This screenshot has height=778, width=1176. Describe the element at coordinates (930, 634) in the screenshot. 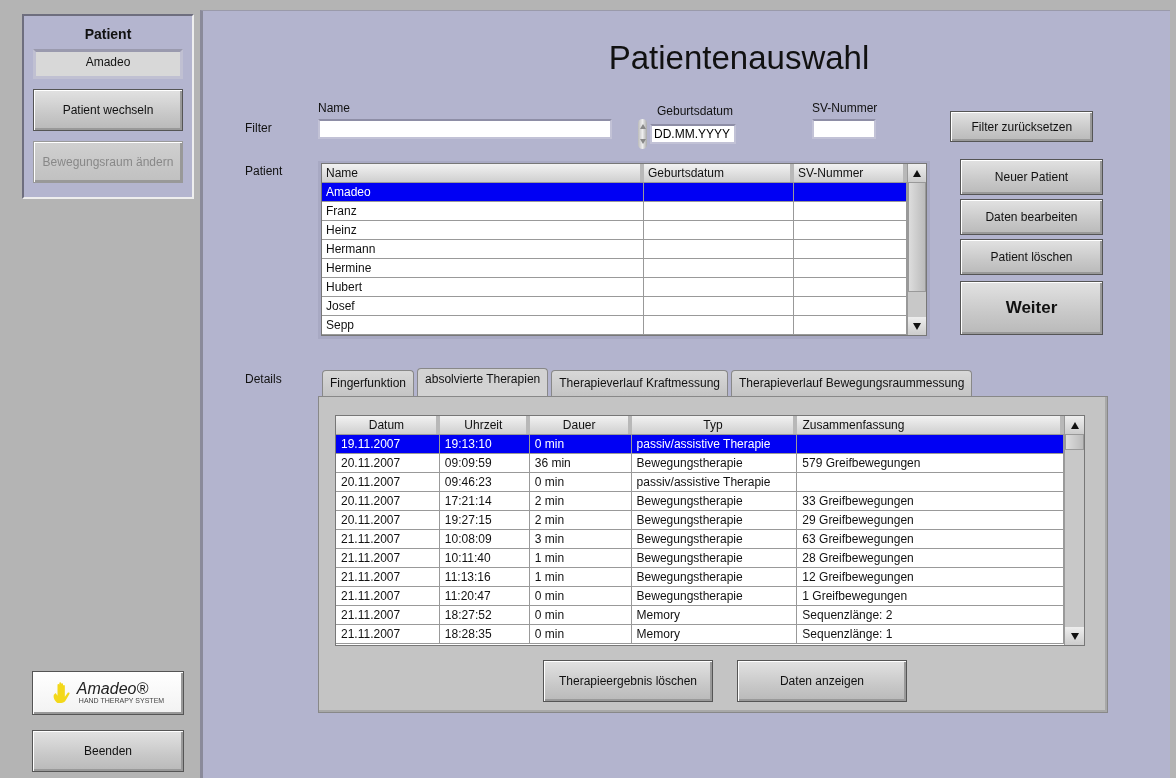

I see `table-cell: Sequenzlänge: 1` at that location.